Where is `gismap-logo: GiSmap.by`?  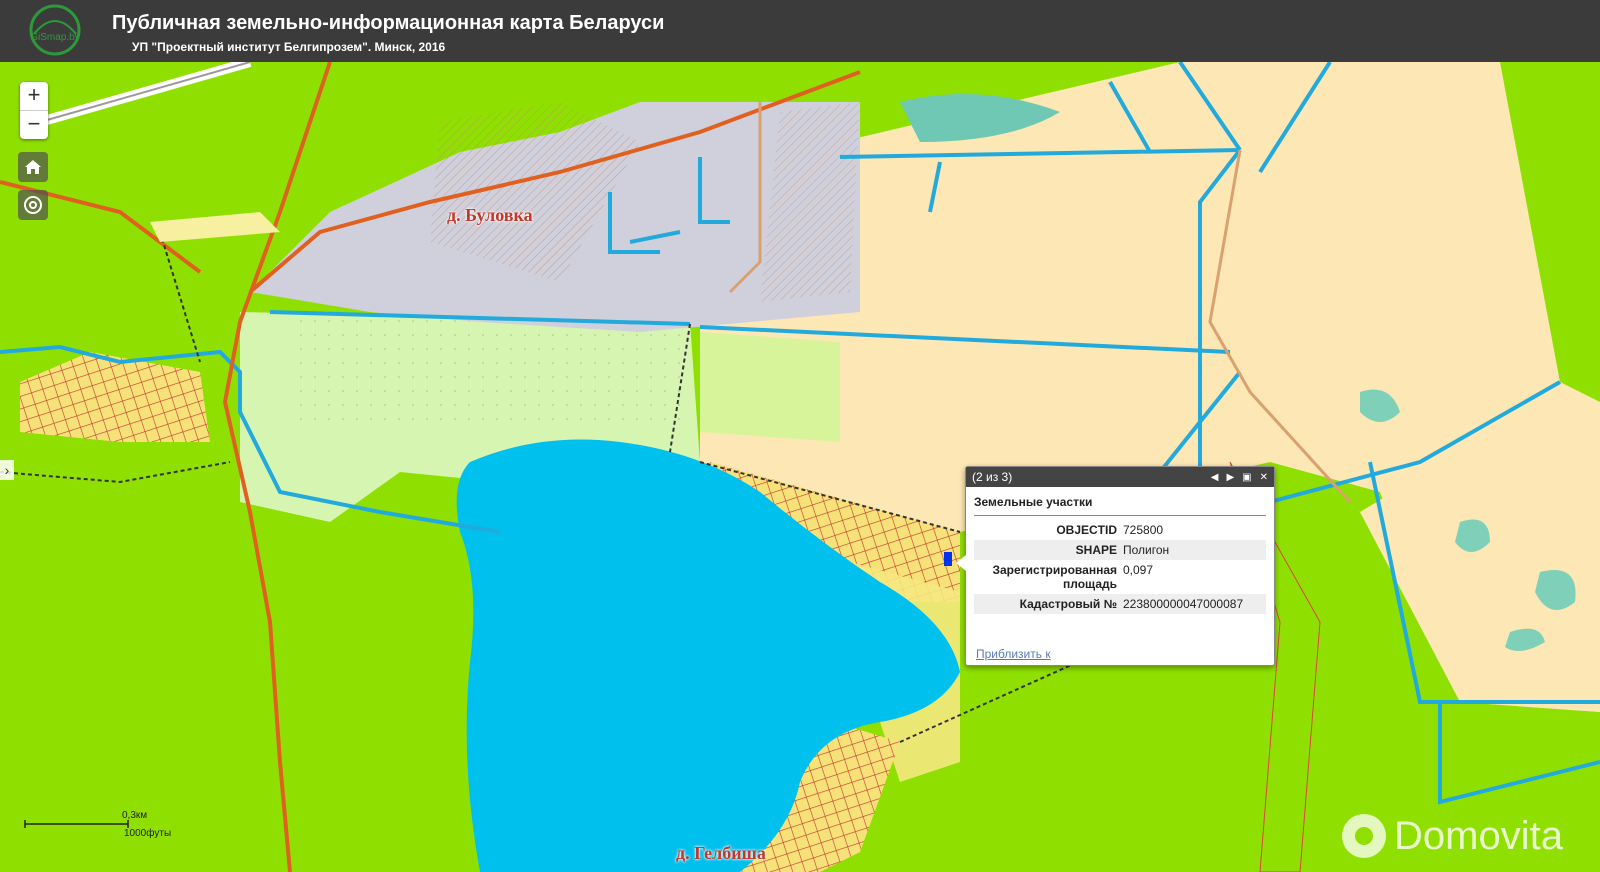
gismap-logo: GiSmap.by is located at coordinates (55, 30).